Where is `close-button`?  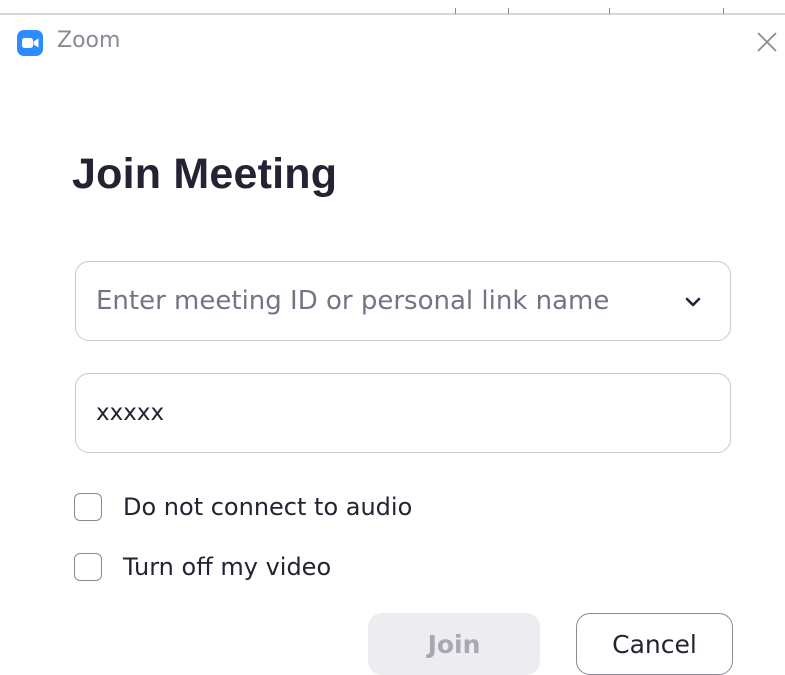 close-button is located at coordinates (767, 42).